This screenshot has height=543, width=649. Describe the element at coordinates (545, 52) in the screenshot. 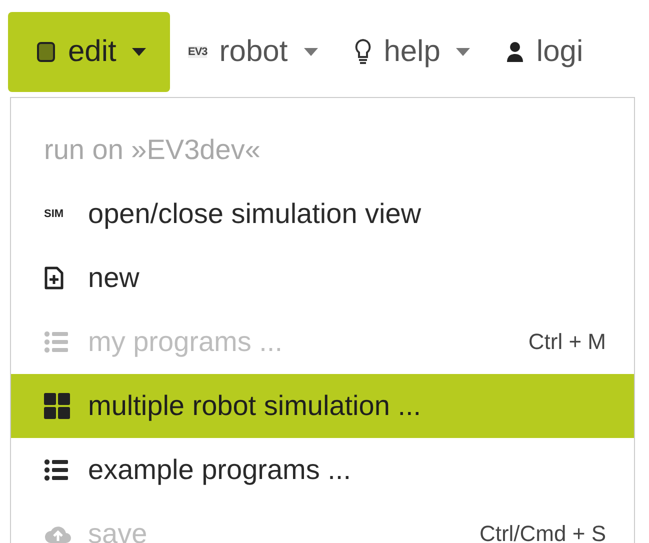

I see `nav-menu-button: logi` at that location.